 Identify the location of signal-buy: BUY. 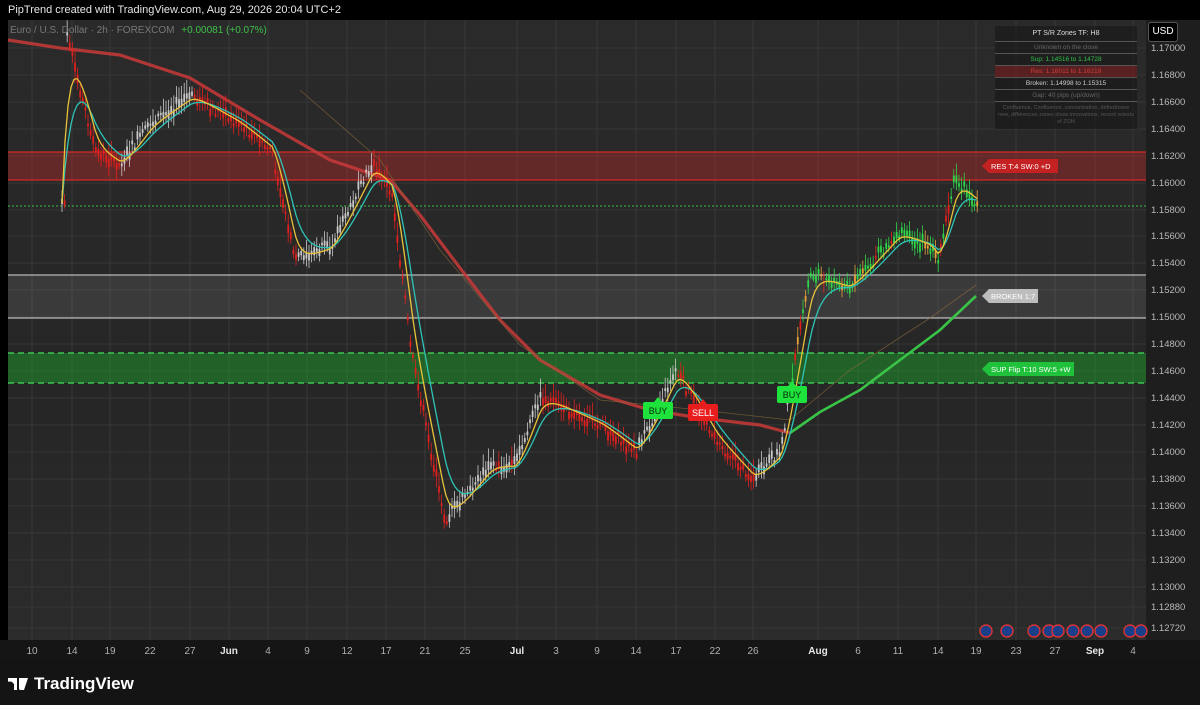
(658, 408).